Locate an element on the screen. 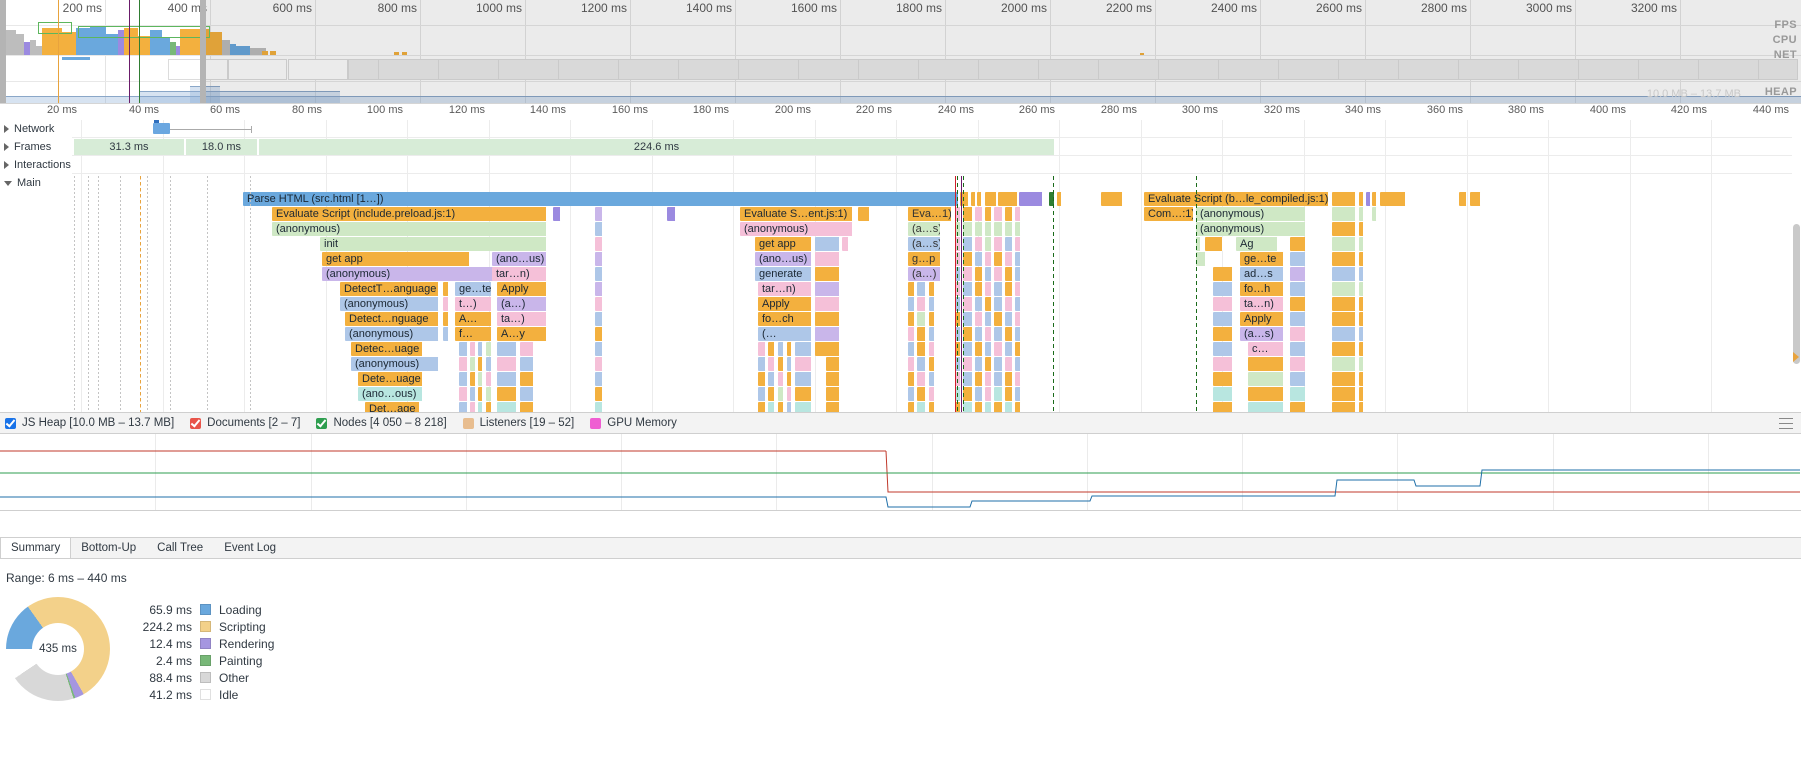 This screenshot has width=1801, height=777. flame-bar-labeled: Apply is located at coordinates (785, 304).